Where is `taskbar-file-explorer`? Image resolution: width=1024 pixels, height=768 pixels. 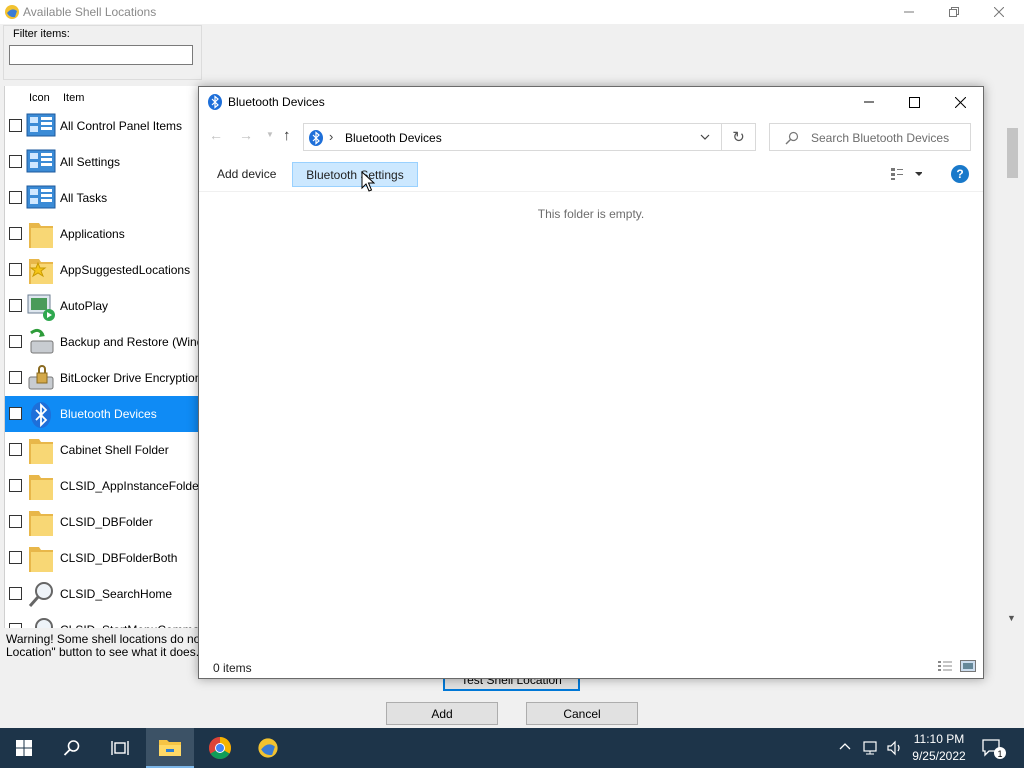 taskbar-file-explorer is located at coordinates (170, 748).